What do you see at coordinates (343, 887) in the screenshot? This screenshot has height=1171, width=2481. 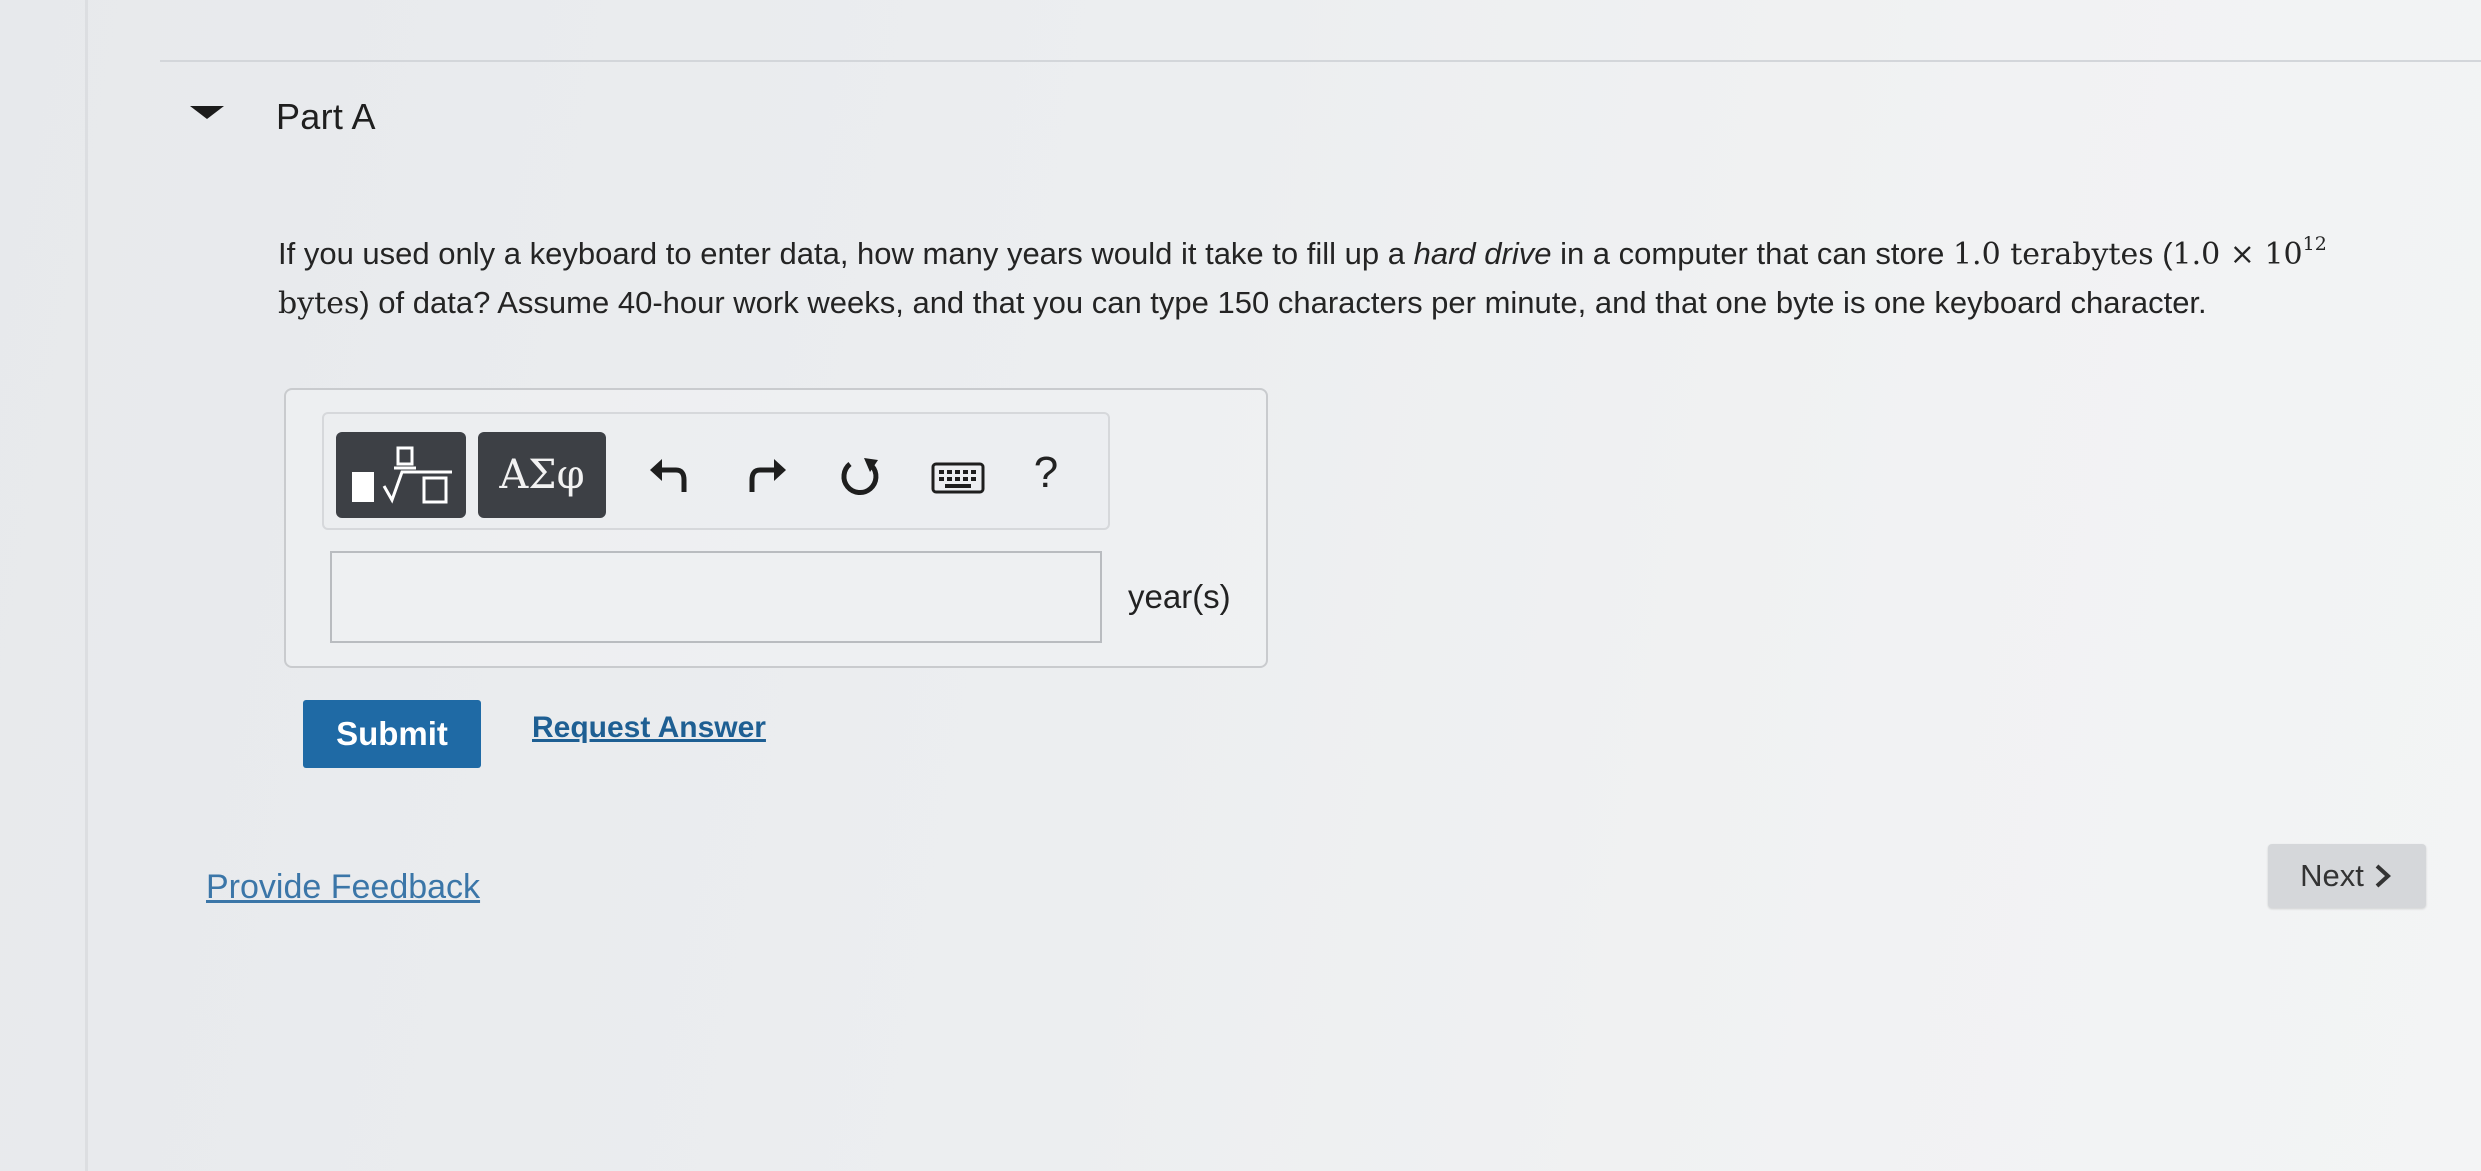 I see `provide-feedback-link: Provide Feedback` at bounding box center [343, 887].